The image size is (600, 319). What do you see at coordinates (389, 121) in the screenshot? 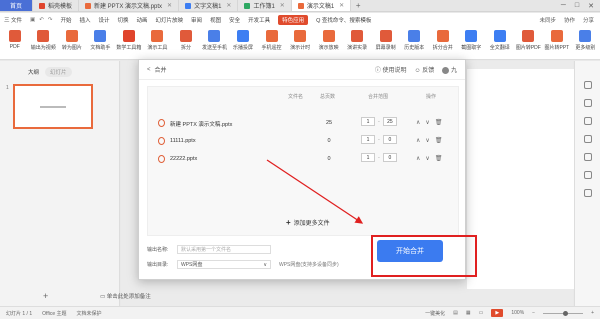
I see `range-to-input: 25` at bounding box center [389, 121].